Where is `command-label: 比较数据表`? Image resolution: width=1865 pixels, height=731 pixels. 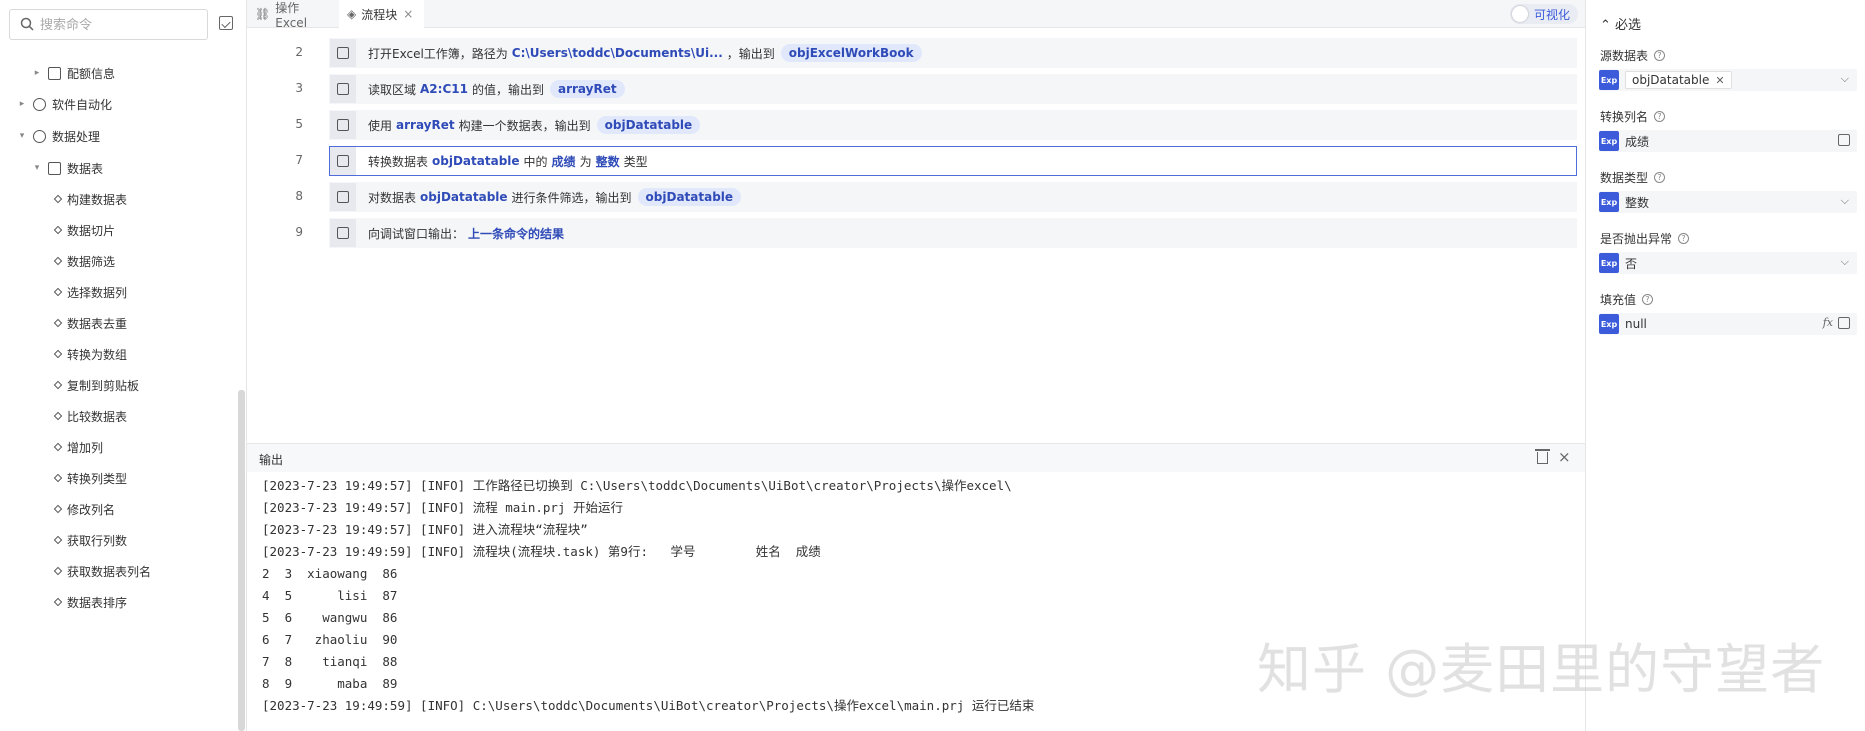
command-label: 比较数据表 is located at coordinates (97, 416).